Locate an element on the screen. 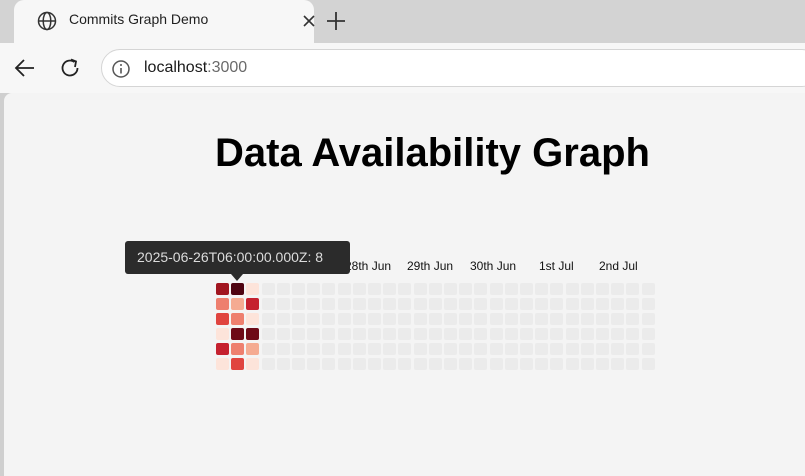  info-icon is located at coordinates (121, 69).